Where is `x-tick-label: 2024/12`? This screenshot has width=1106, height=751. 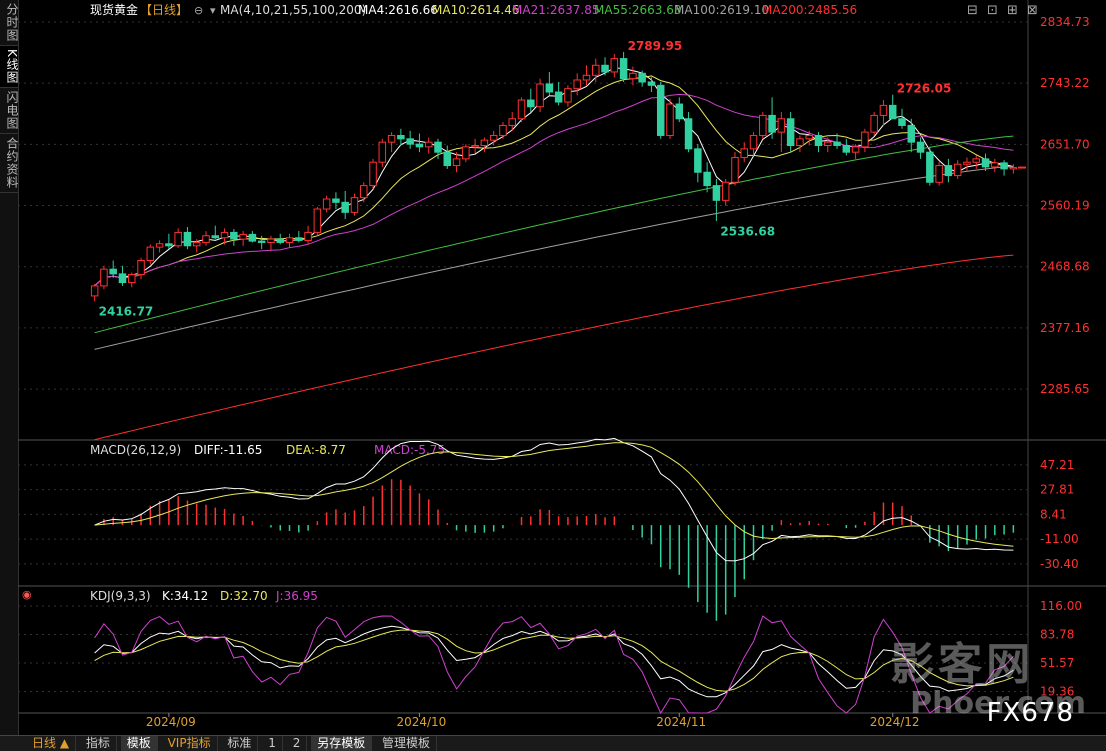 x-tick-label: 2024/12 is located at coordinates (895, 722).